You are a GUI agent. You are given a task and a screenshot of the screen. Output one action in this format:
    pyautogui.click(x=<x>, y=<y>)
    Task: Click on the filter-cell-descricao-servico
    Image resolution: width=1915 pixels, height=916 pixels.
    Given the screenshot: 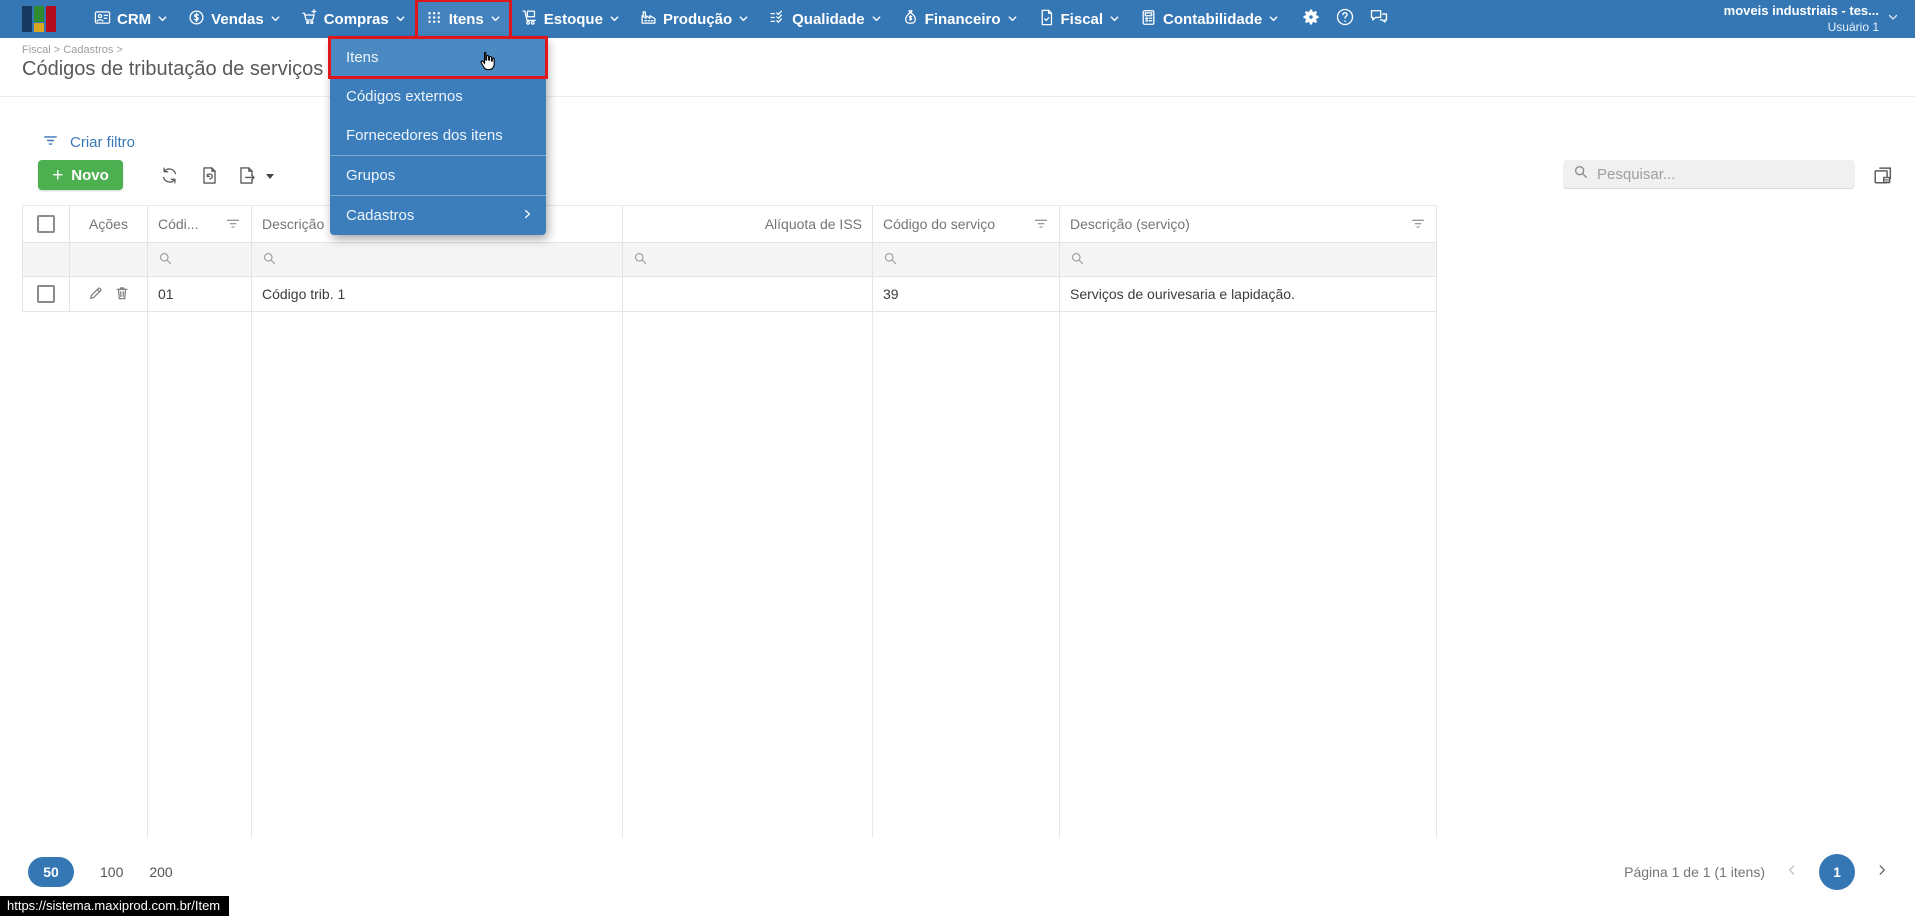 What is the action you would take?
    pyautogui.click(x=1248, y=260)
    